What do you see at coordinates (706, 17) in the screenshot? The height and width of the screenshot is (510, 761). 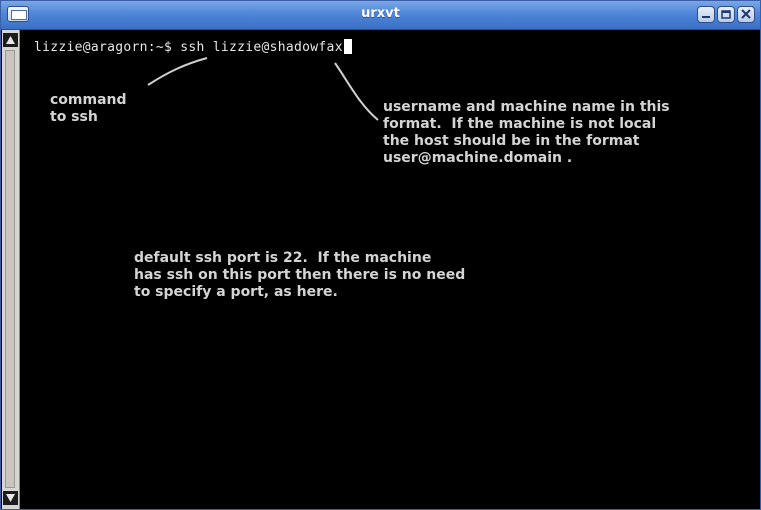 I see `minimize-icon` at bounding box center [706, 17].